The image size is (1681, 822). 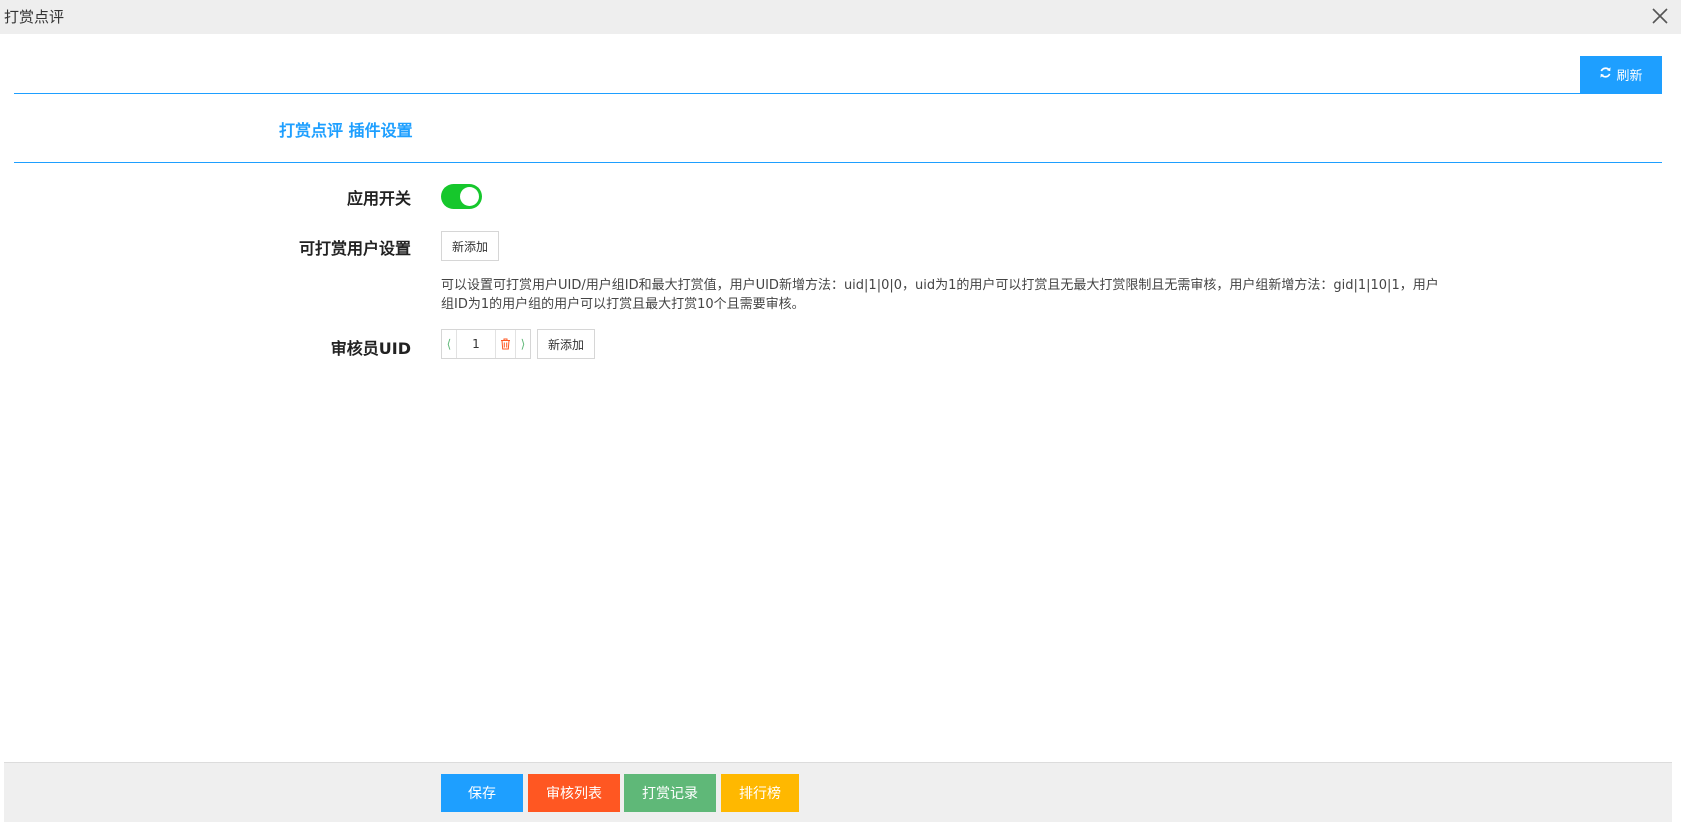 What do you see at coordinates (838, 792) in the screenshot?
I see `footer-bar` at bounding box center [838, 792].